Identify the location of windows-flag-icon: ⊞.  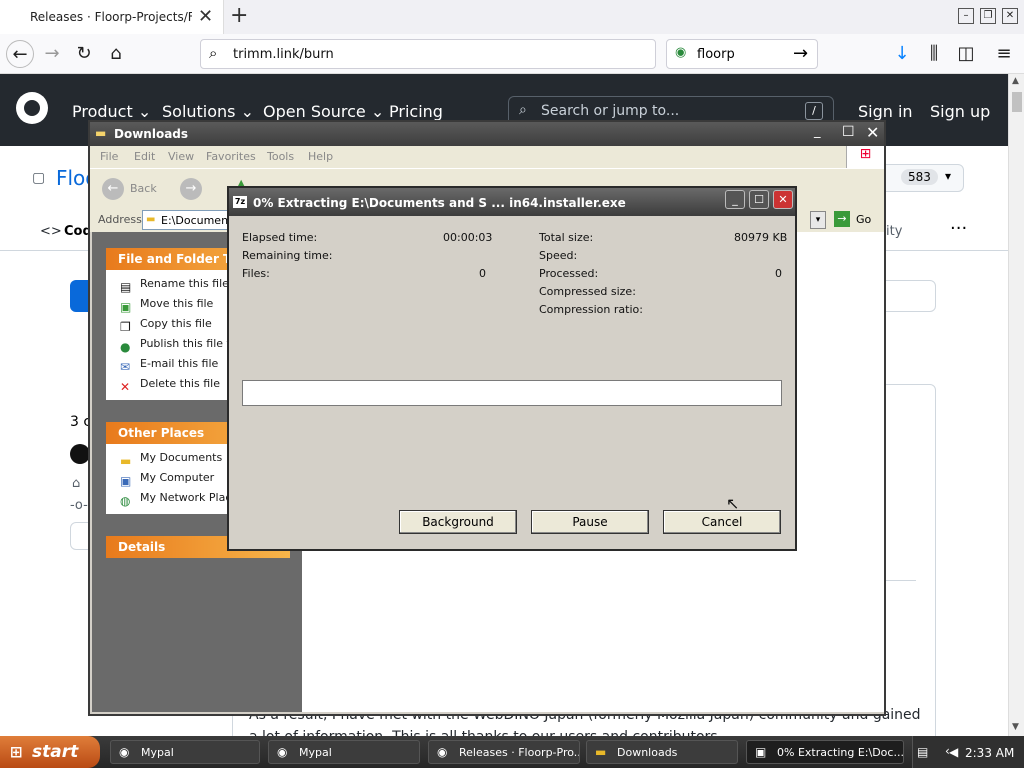
(16, 752).